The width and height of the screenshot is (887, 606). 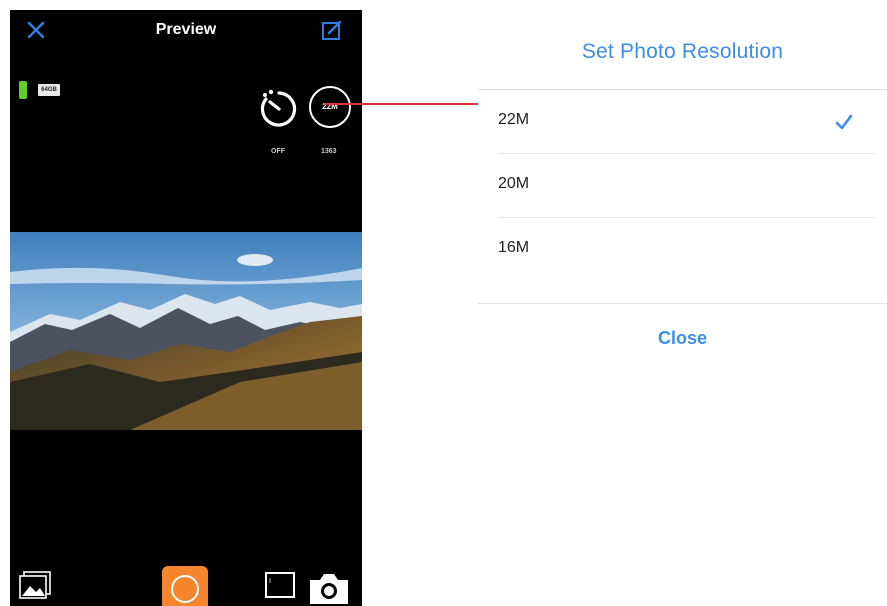 What do you see at coordinates (280, 585) in the screenshot?
I see `video-mode-icon: I` at bounding box center [280, 585].